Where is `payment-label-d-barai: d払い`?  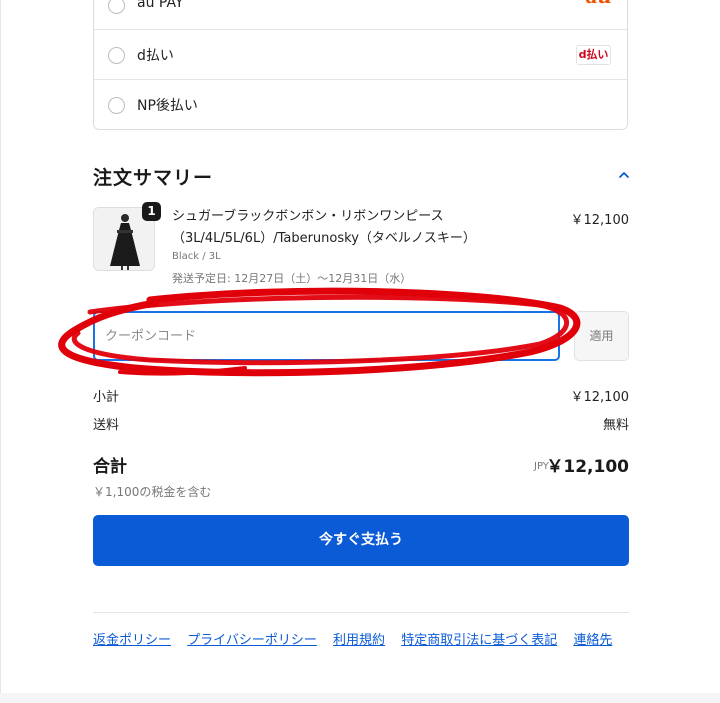 payment-label-d-barai: d払い is located at coordinates (155, 56).